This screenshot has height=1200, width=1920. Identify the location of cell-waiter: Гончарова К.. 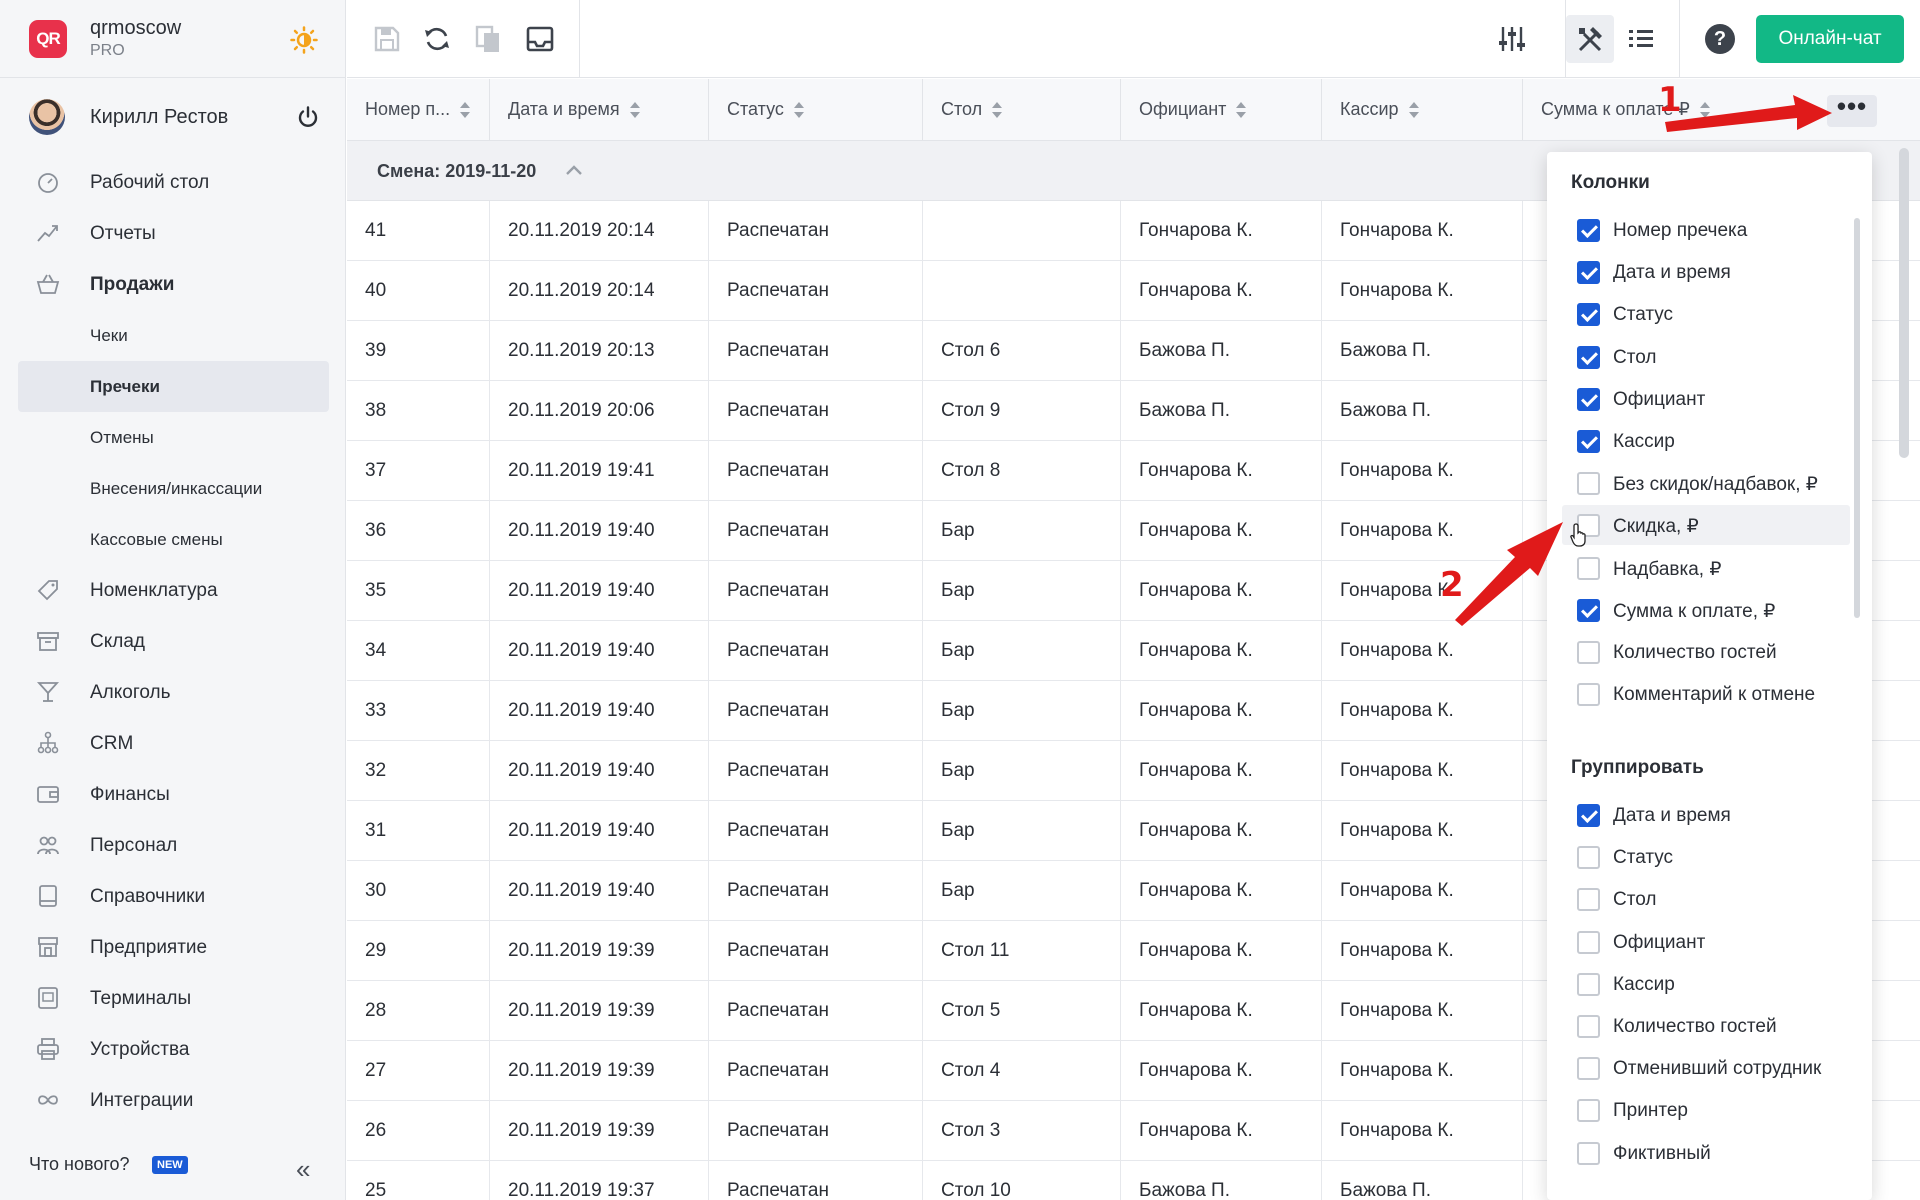
(1221, 711).